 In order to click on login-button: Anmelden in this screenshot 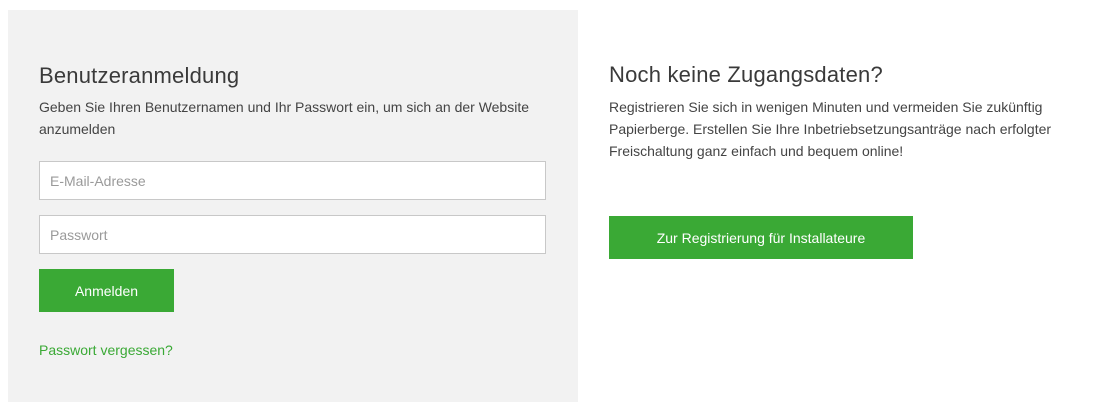, I will do `click(106, 290)`.